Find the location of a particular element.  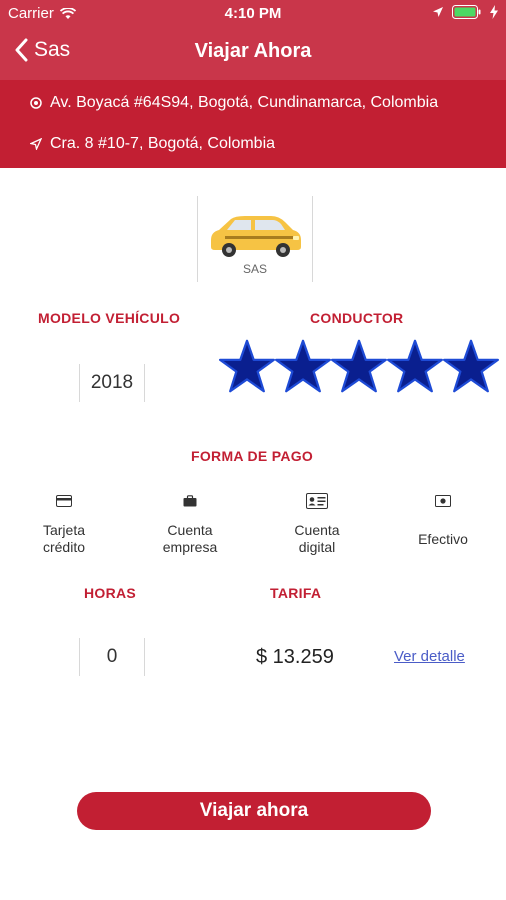

status-bar: Carrier 4:10 PM is located at coordinates (253, 13).